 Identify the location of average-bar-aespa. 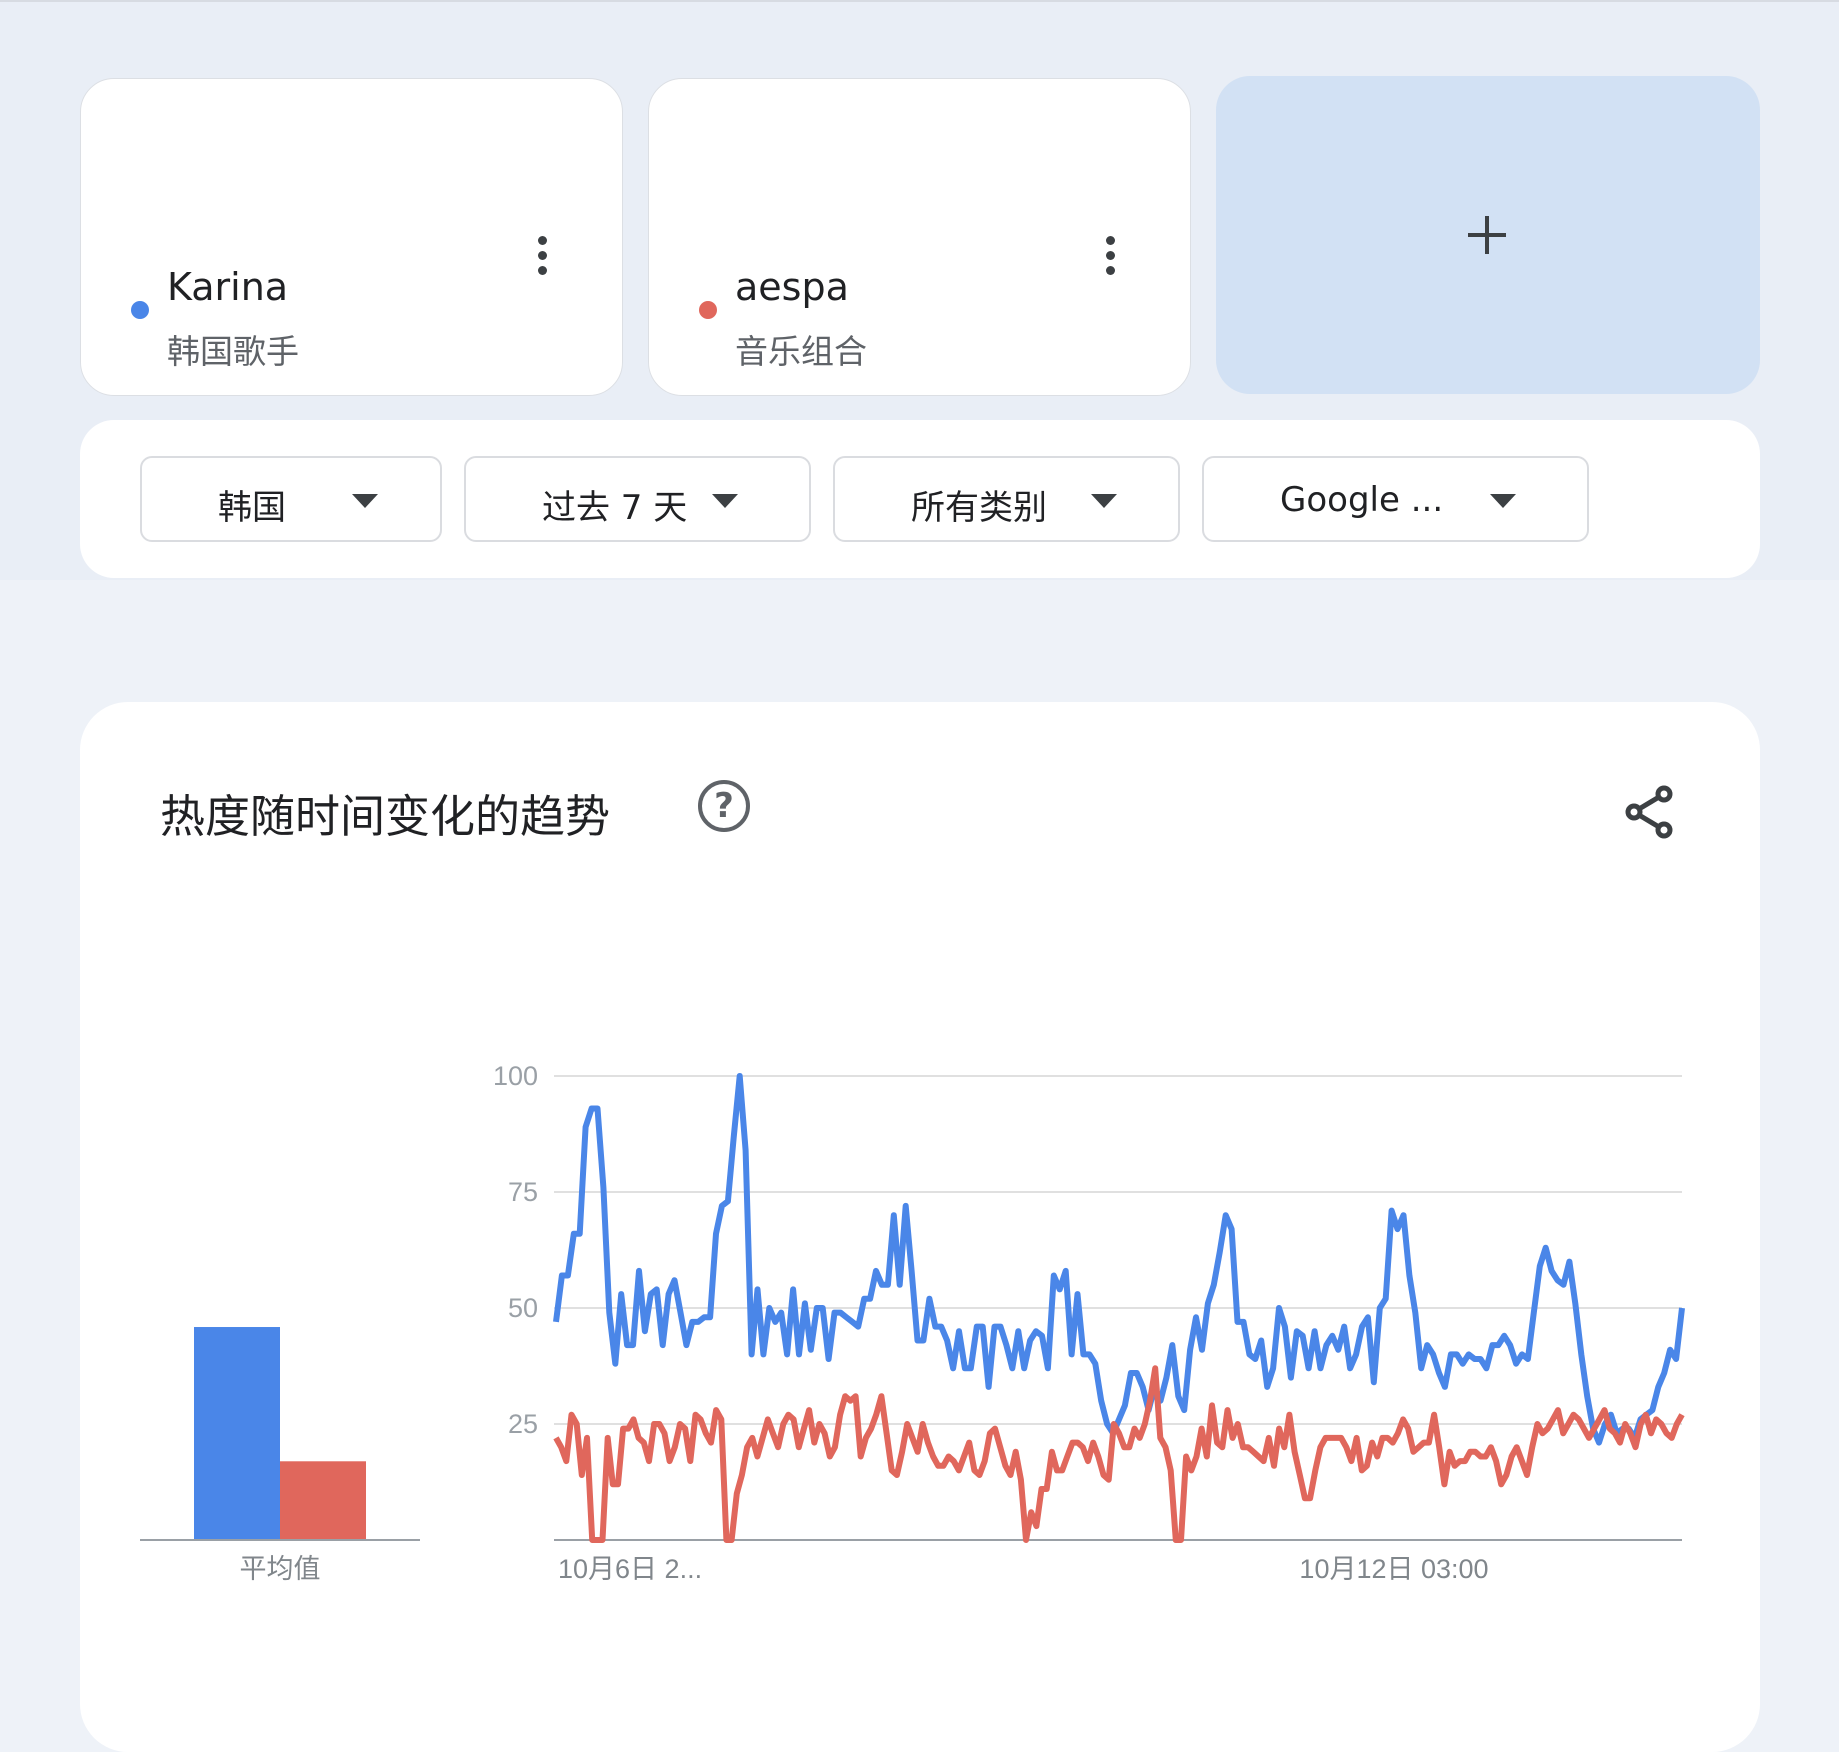
(323, 1500).